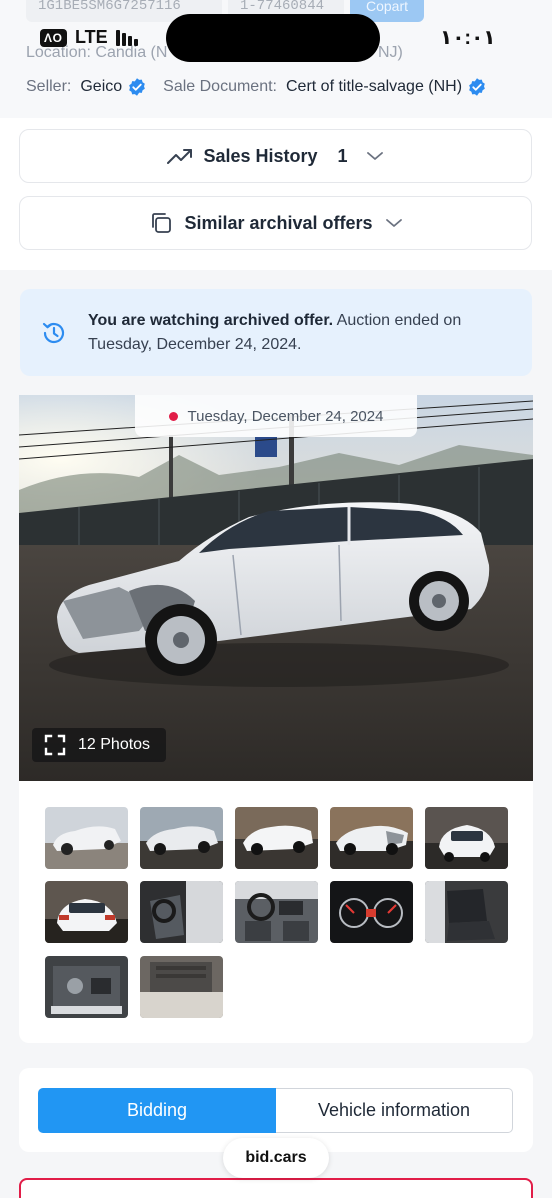 This screenshot has height=1198, width=552. What do you see at coordinates (390, 52) in the screenshot?
I see `location-tail: NJ)` at bounding box center [390, 52].